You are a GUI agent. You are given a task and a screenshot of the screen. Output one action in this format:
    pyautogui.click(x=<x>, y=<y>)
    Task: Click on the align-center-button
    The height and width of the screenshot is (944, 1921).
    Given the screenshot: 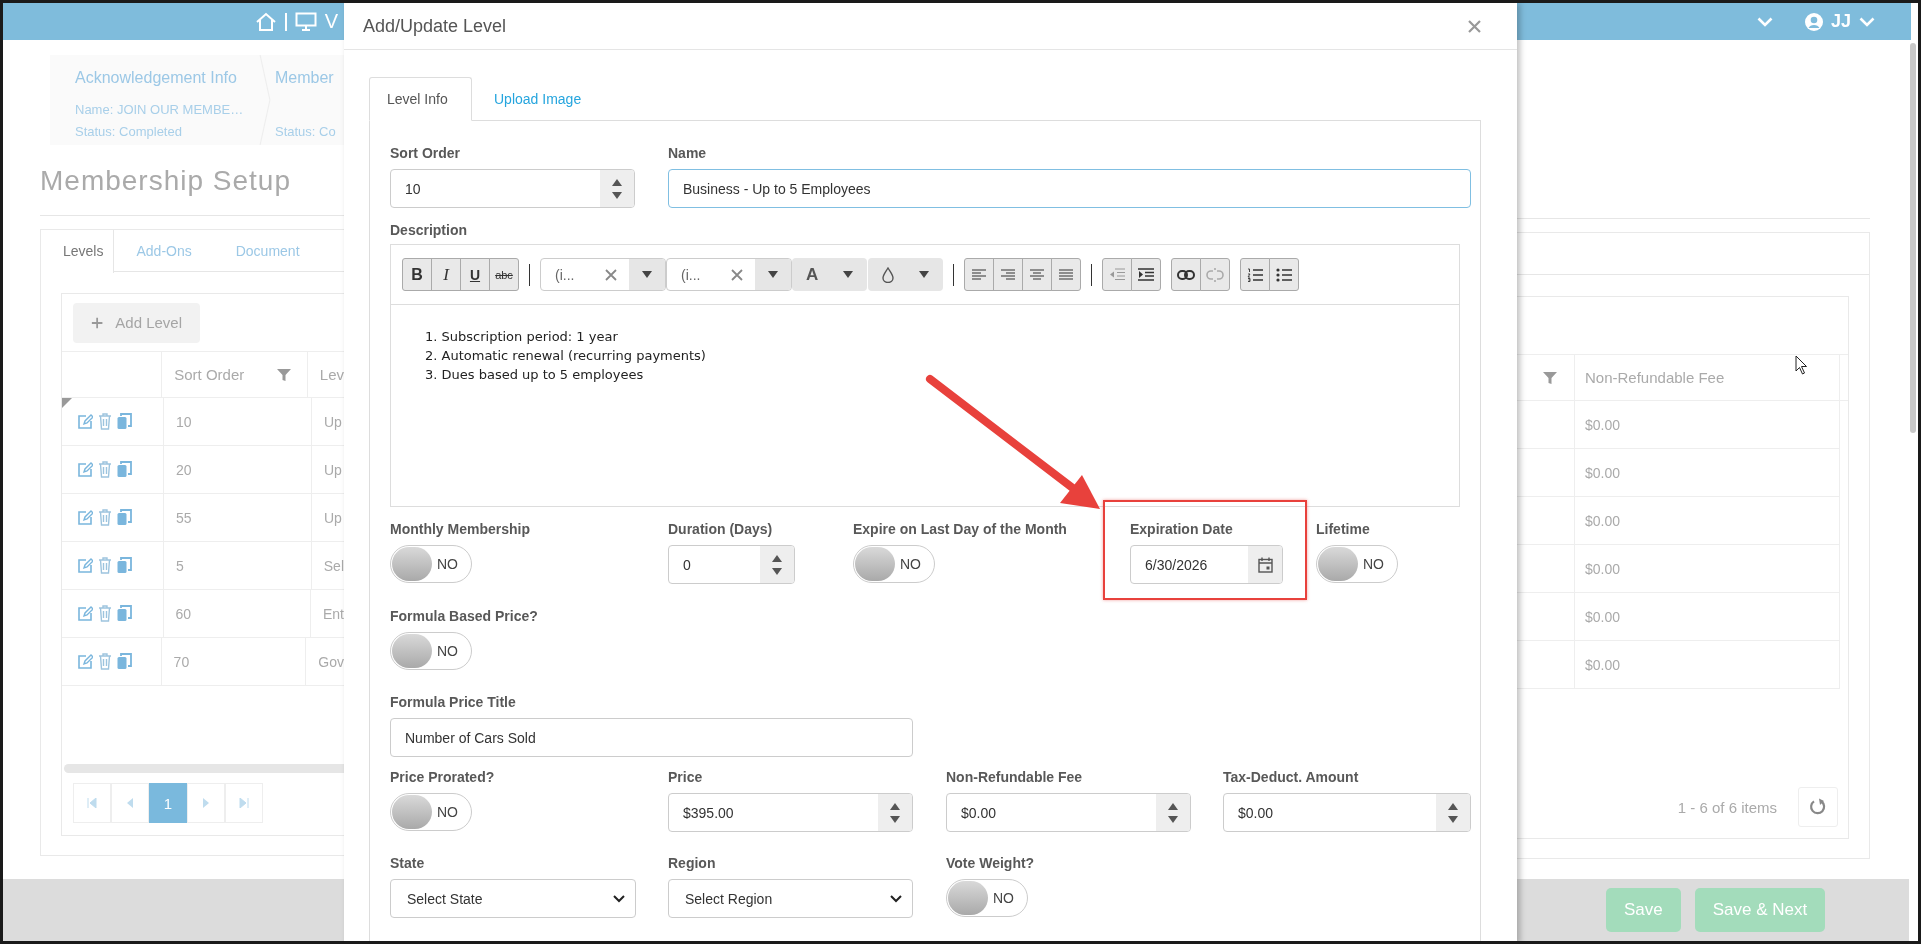 What is the action you would take?
    pyautogui.click(x=1037, y=274)
    